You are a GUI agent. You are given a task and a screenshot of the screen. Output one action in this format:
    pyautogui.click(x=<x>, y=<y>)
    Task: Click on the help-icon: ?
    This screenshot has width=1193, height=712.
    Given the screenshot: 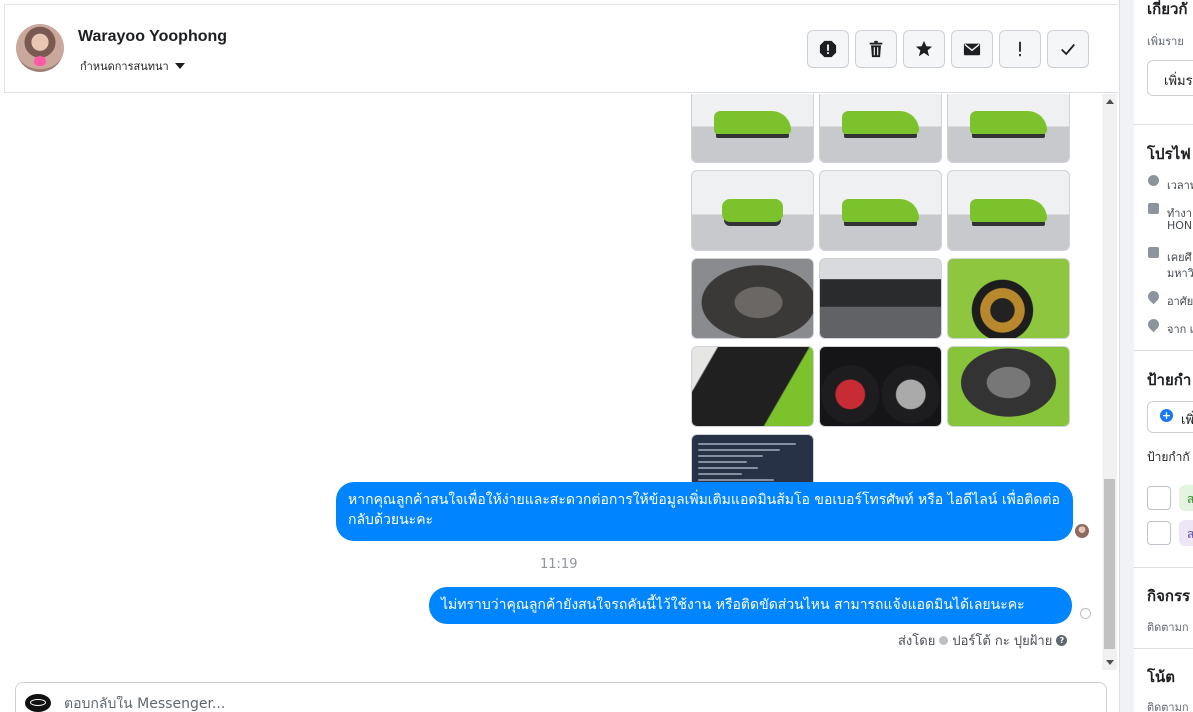 What is the action you would take?
    pyautogui.click(x=1062, y=640)
    